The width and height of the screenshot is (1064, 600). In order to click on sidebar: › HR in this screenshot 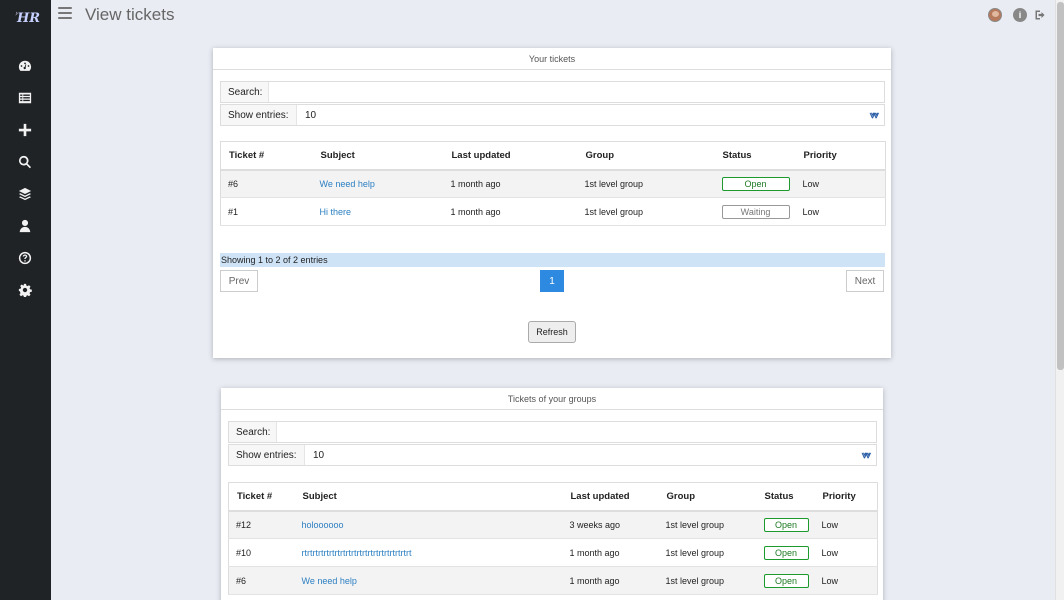, I will do `click(25, 300)`.